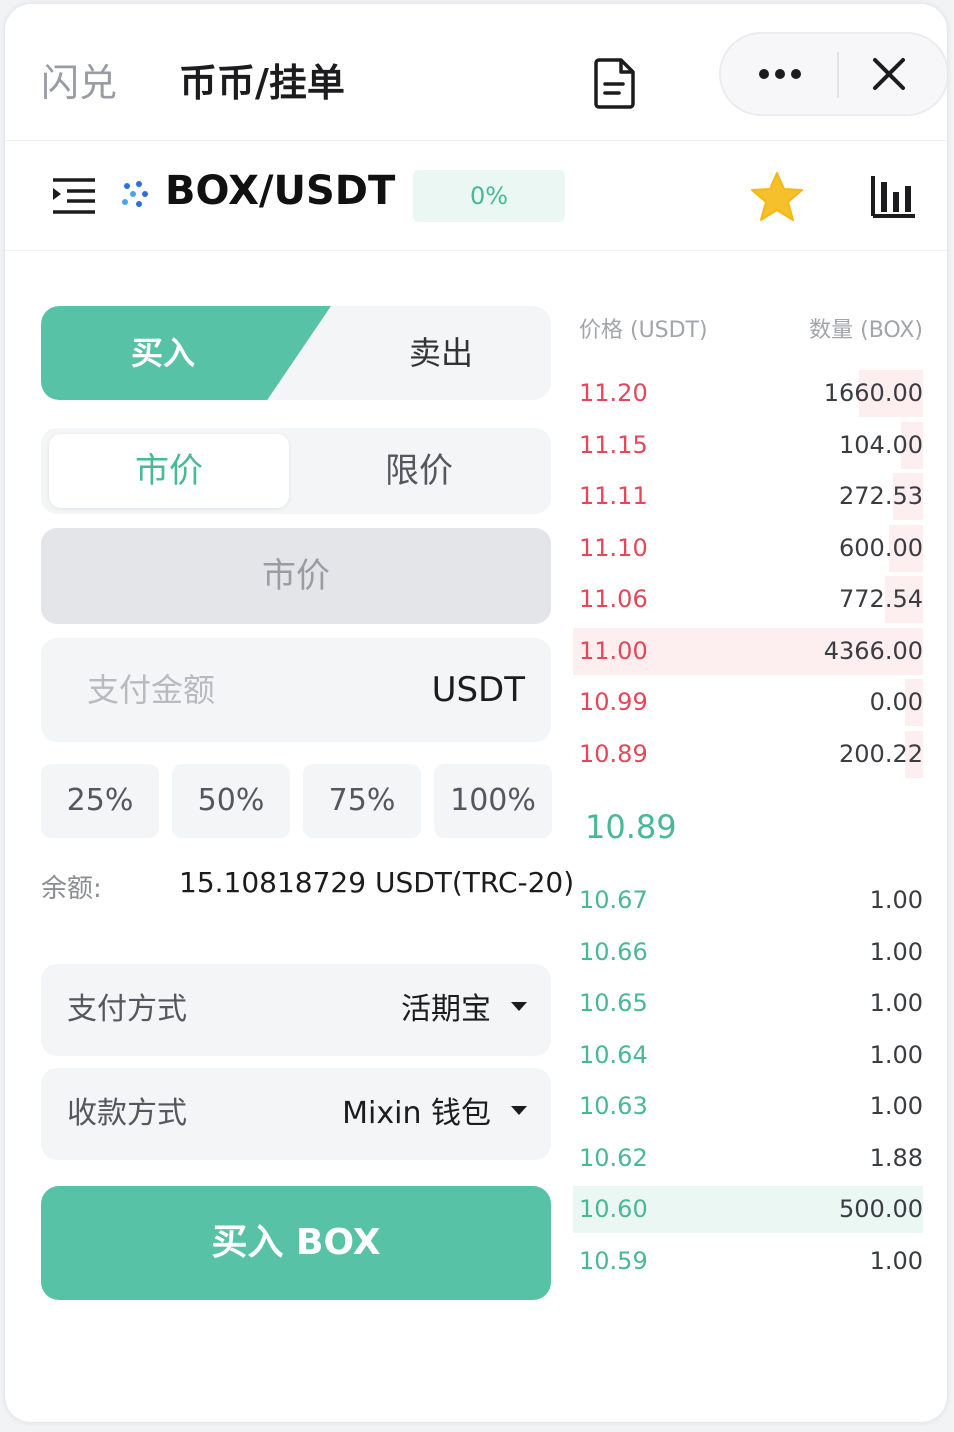 This screenshot has height=1432, width=954. Describe the element at coordinates (476, 72) in the screenshot. I see `header: 闪兑 币币/挂单` at that location.